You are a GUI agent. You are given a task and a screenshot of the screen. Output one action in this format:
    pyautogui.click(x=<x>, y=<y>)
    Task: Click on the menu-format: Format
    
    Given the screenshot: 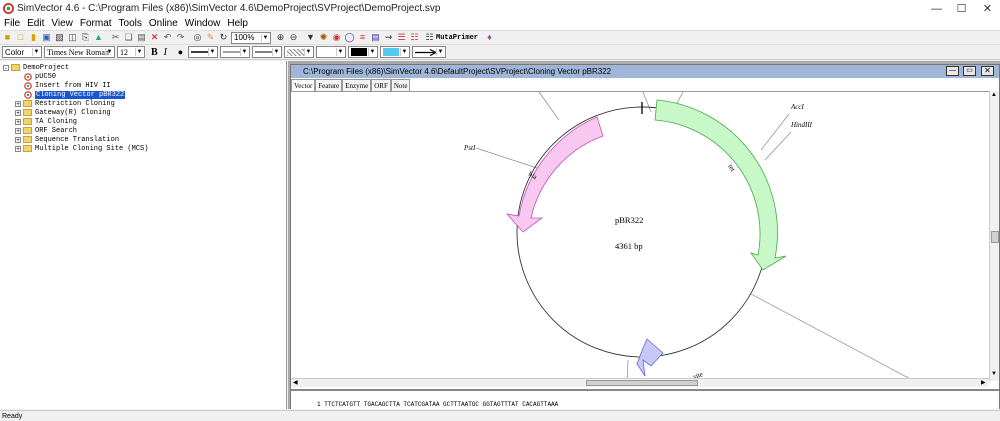 What is the action you would take?
    pyautogui.click(x=96, y=23)
    